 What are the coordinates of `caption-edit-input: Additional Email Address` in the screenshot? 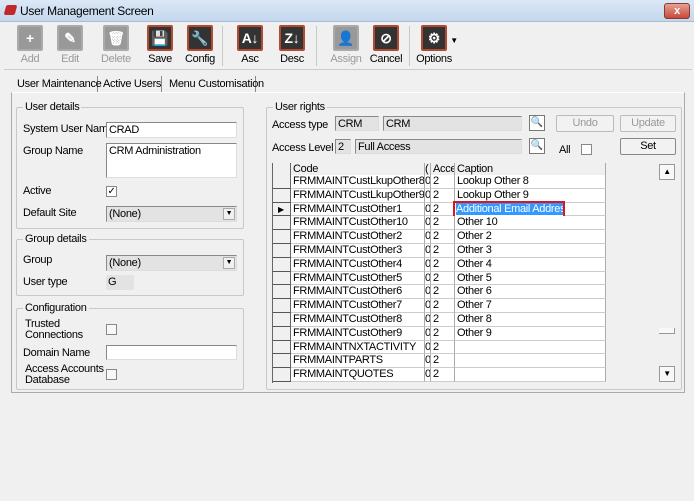 It's located at (509, 209).